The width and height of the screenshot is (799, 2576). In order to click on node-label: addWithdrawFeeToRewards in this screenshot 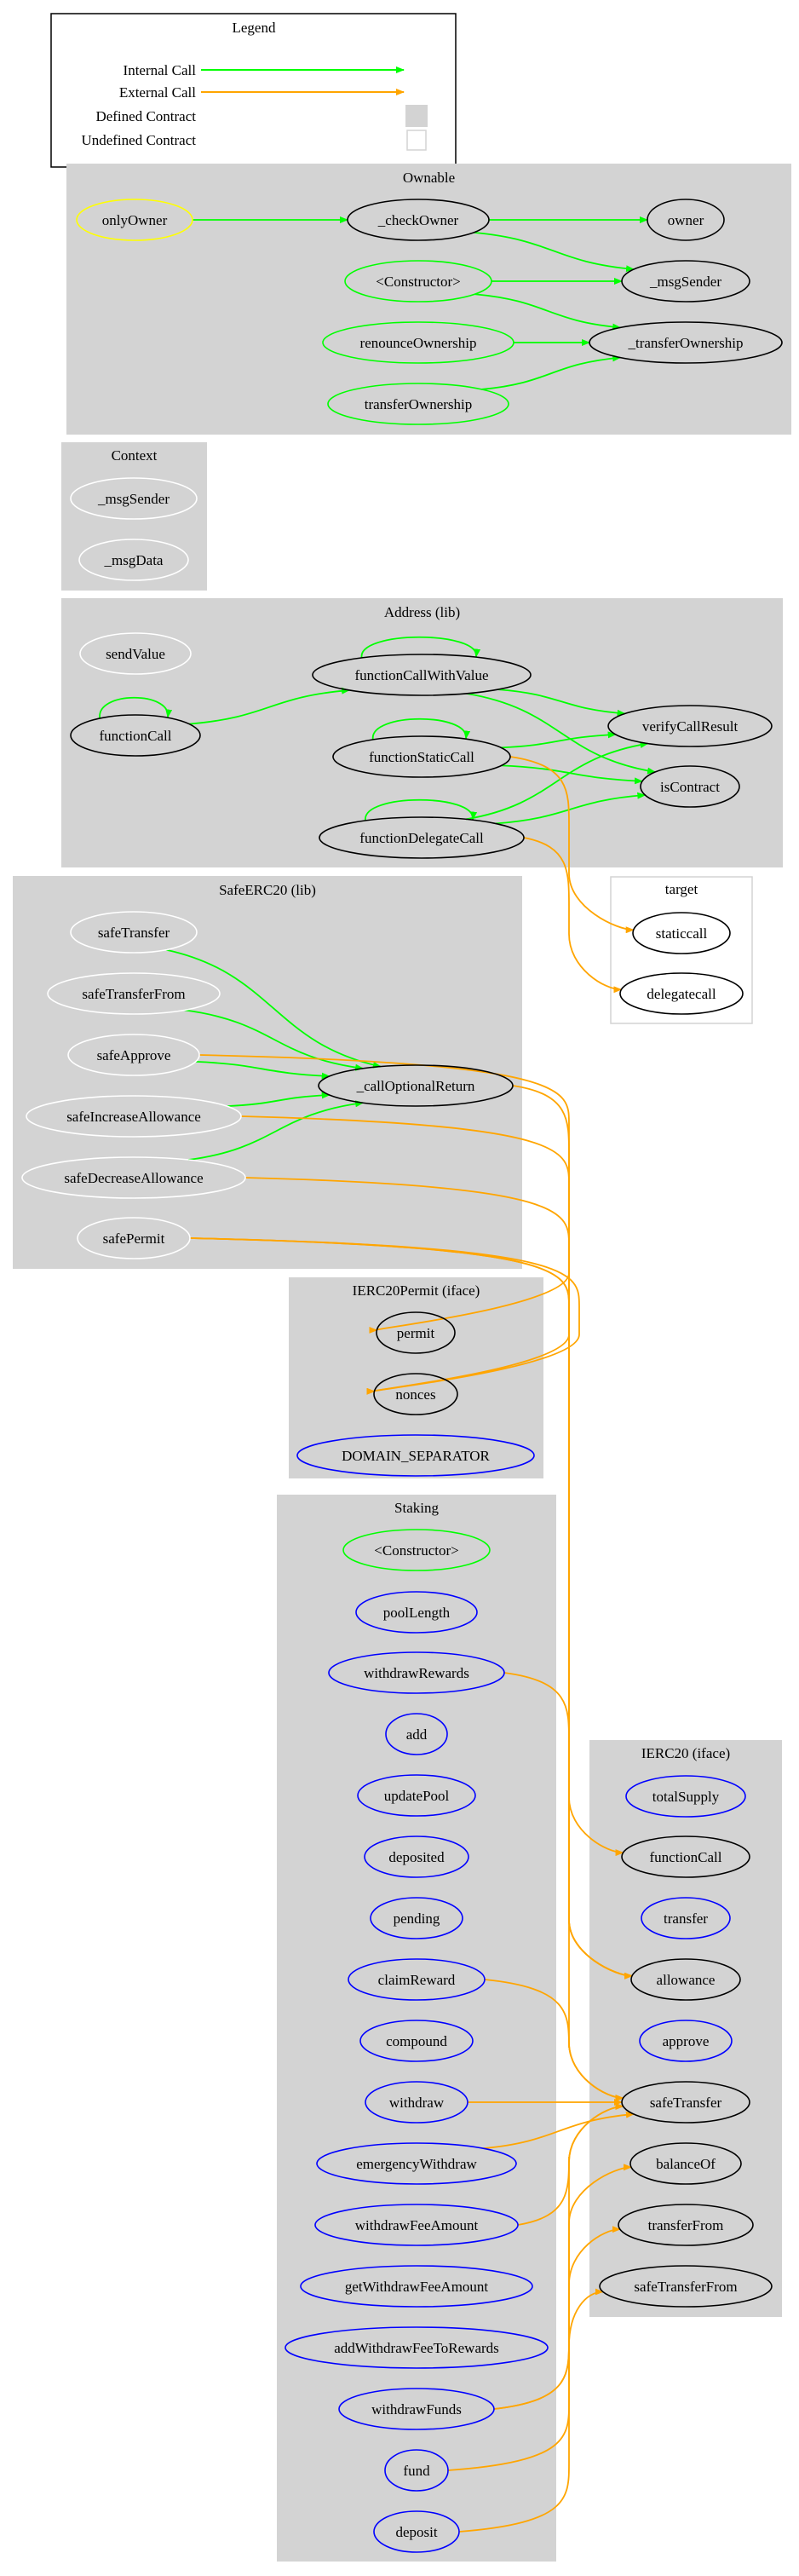, I will do `click(416, 2348)`.